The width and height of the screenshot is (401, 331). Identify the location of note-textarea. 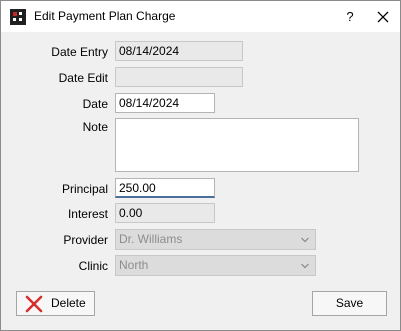
(237, 145).